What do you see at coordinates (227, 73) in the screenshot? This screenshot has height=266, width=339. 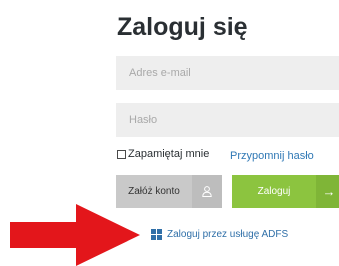 I see `email-field` at bounding box center [227, 73].